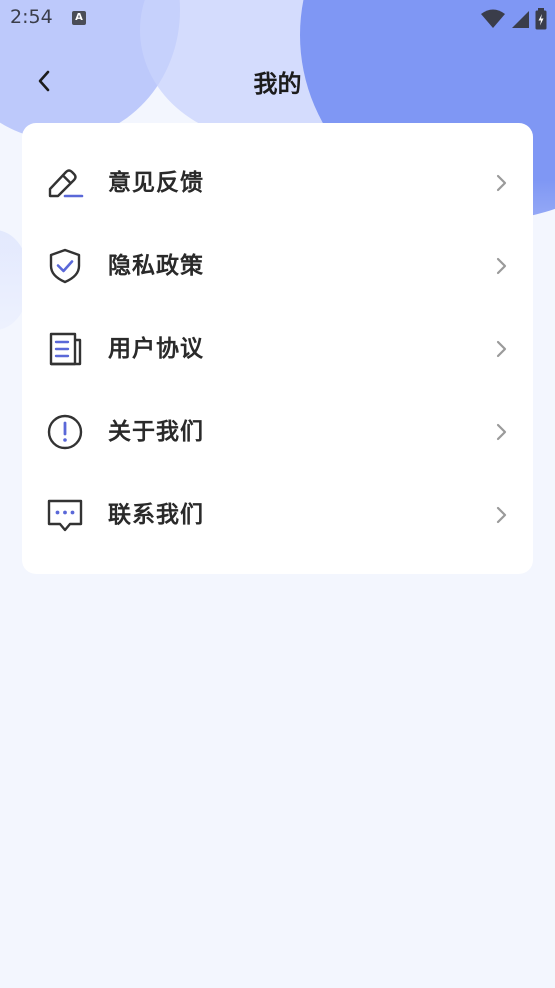  Describe the element at coordinates (156, 183) in the screenshot. I see `menu-item-label: 意见反馈` at that location.